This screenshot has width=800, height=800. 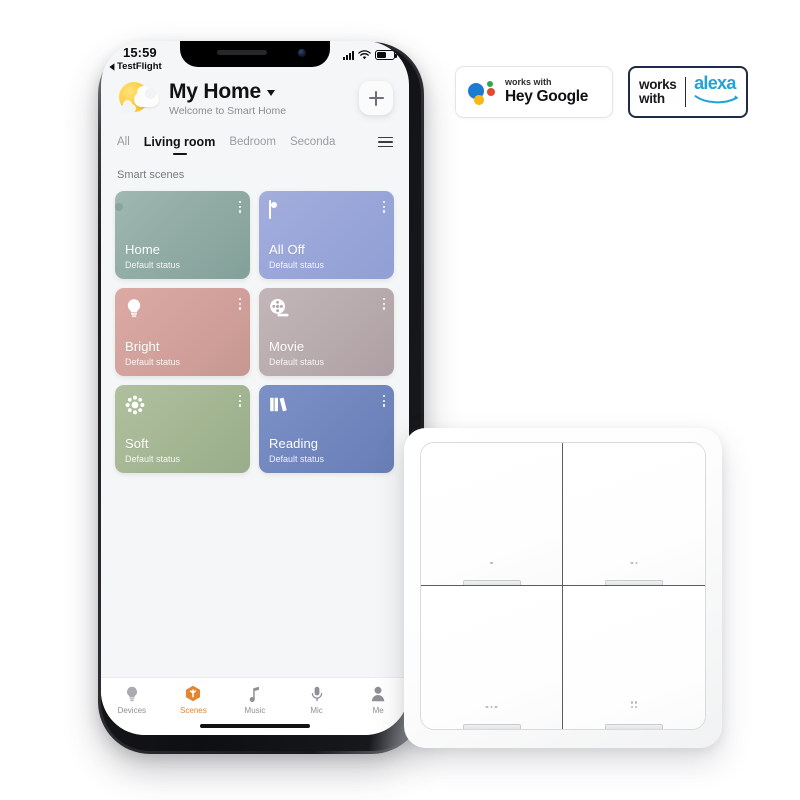 I want to click on scene-card-soft: Soft Default status, so click(x=182, y=429).